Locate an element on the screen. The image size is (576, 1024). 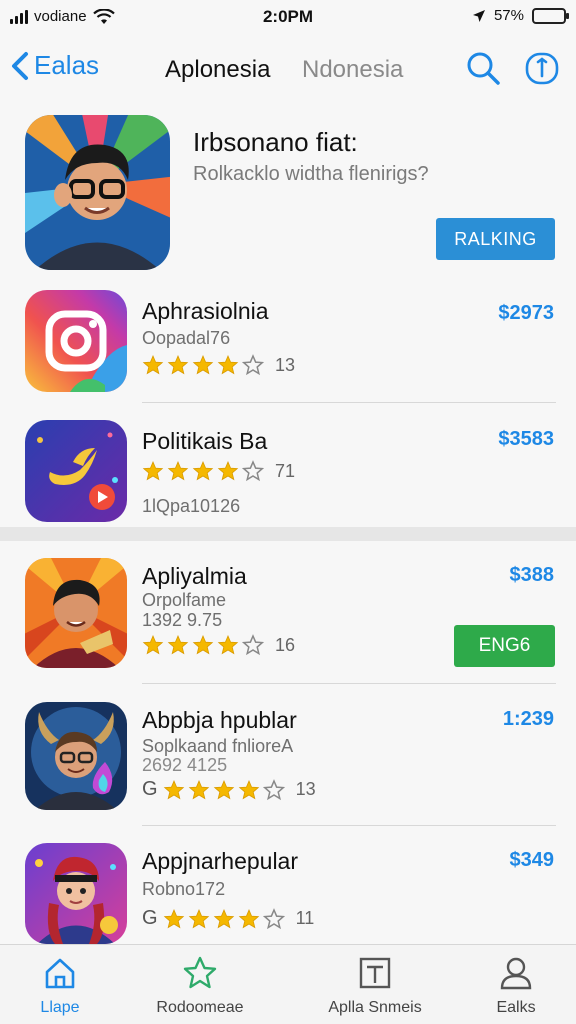
tab-label: Ealks is located at coordinates (516, 1007).